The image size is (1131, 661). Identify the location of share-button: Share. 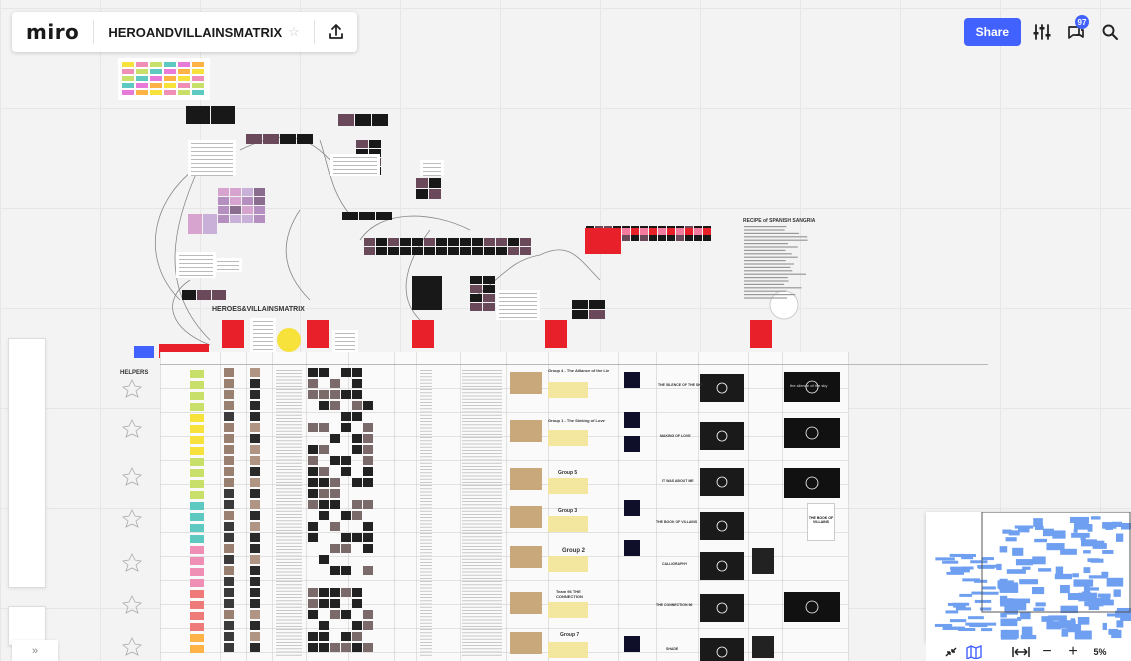
(992, 32).